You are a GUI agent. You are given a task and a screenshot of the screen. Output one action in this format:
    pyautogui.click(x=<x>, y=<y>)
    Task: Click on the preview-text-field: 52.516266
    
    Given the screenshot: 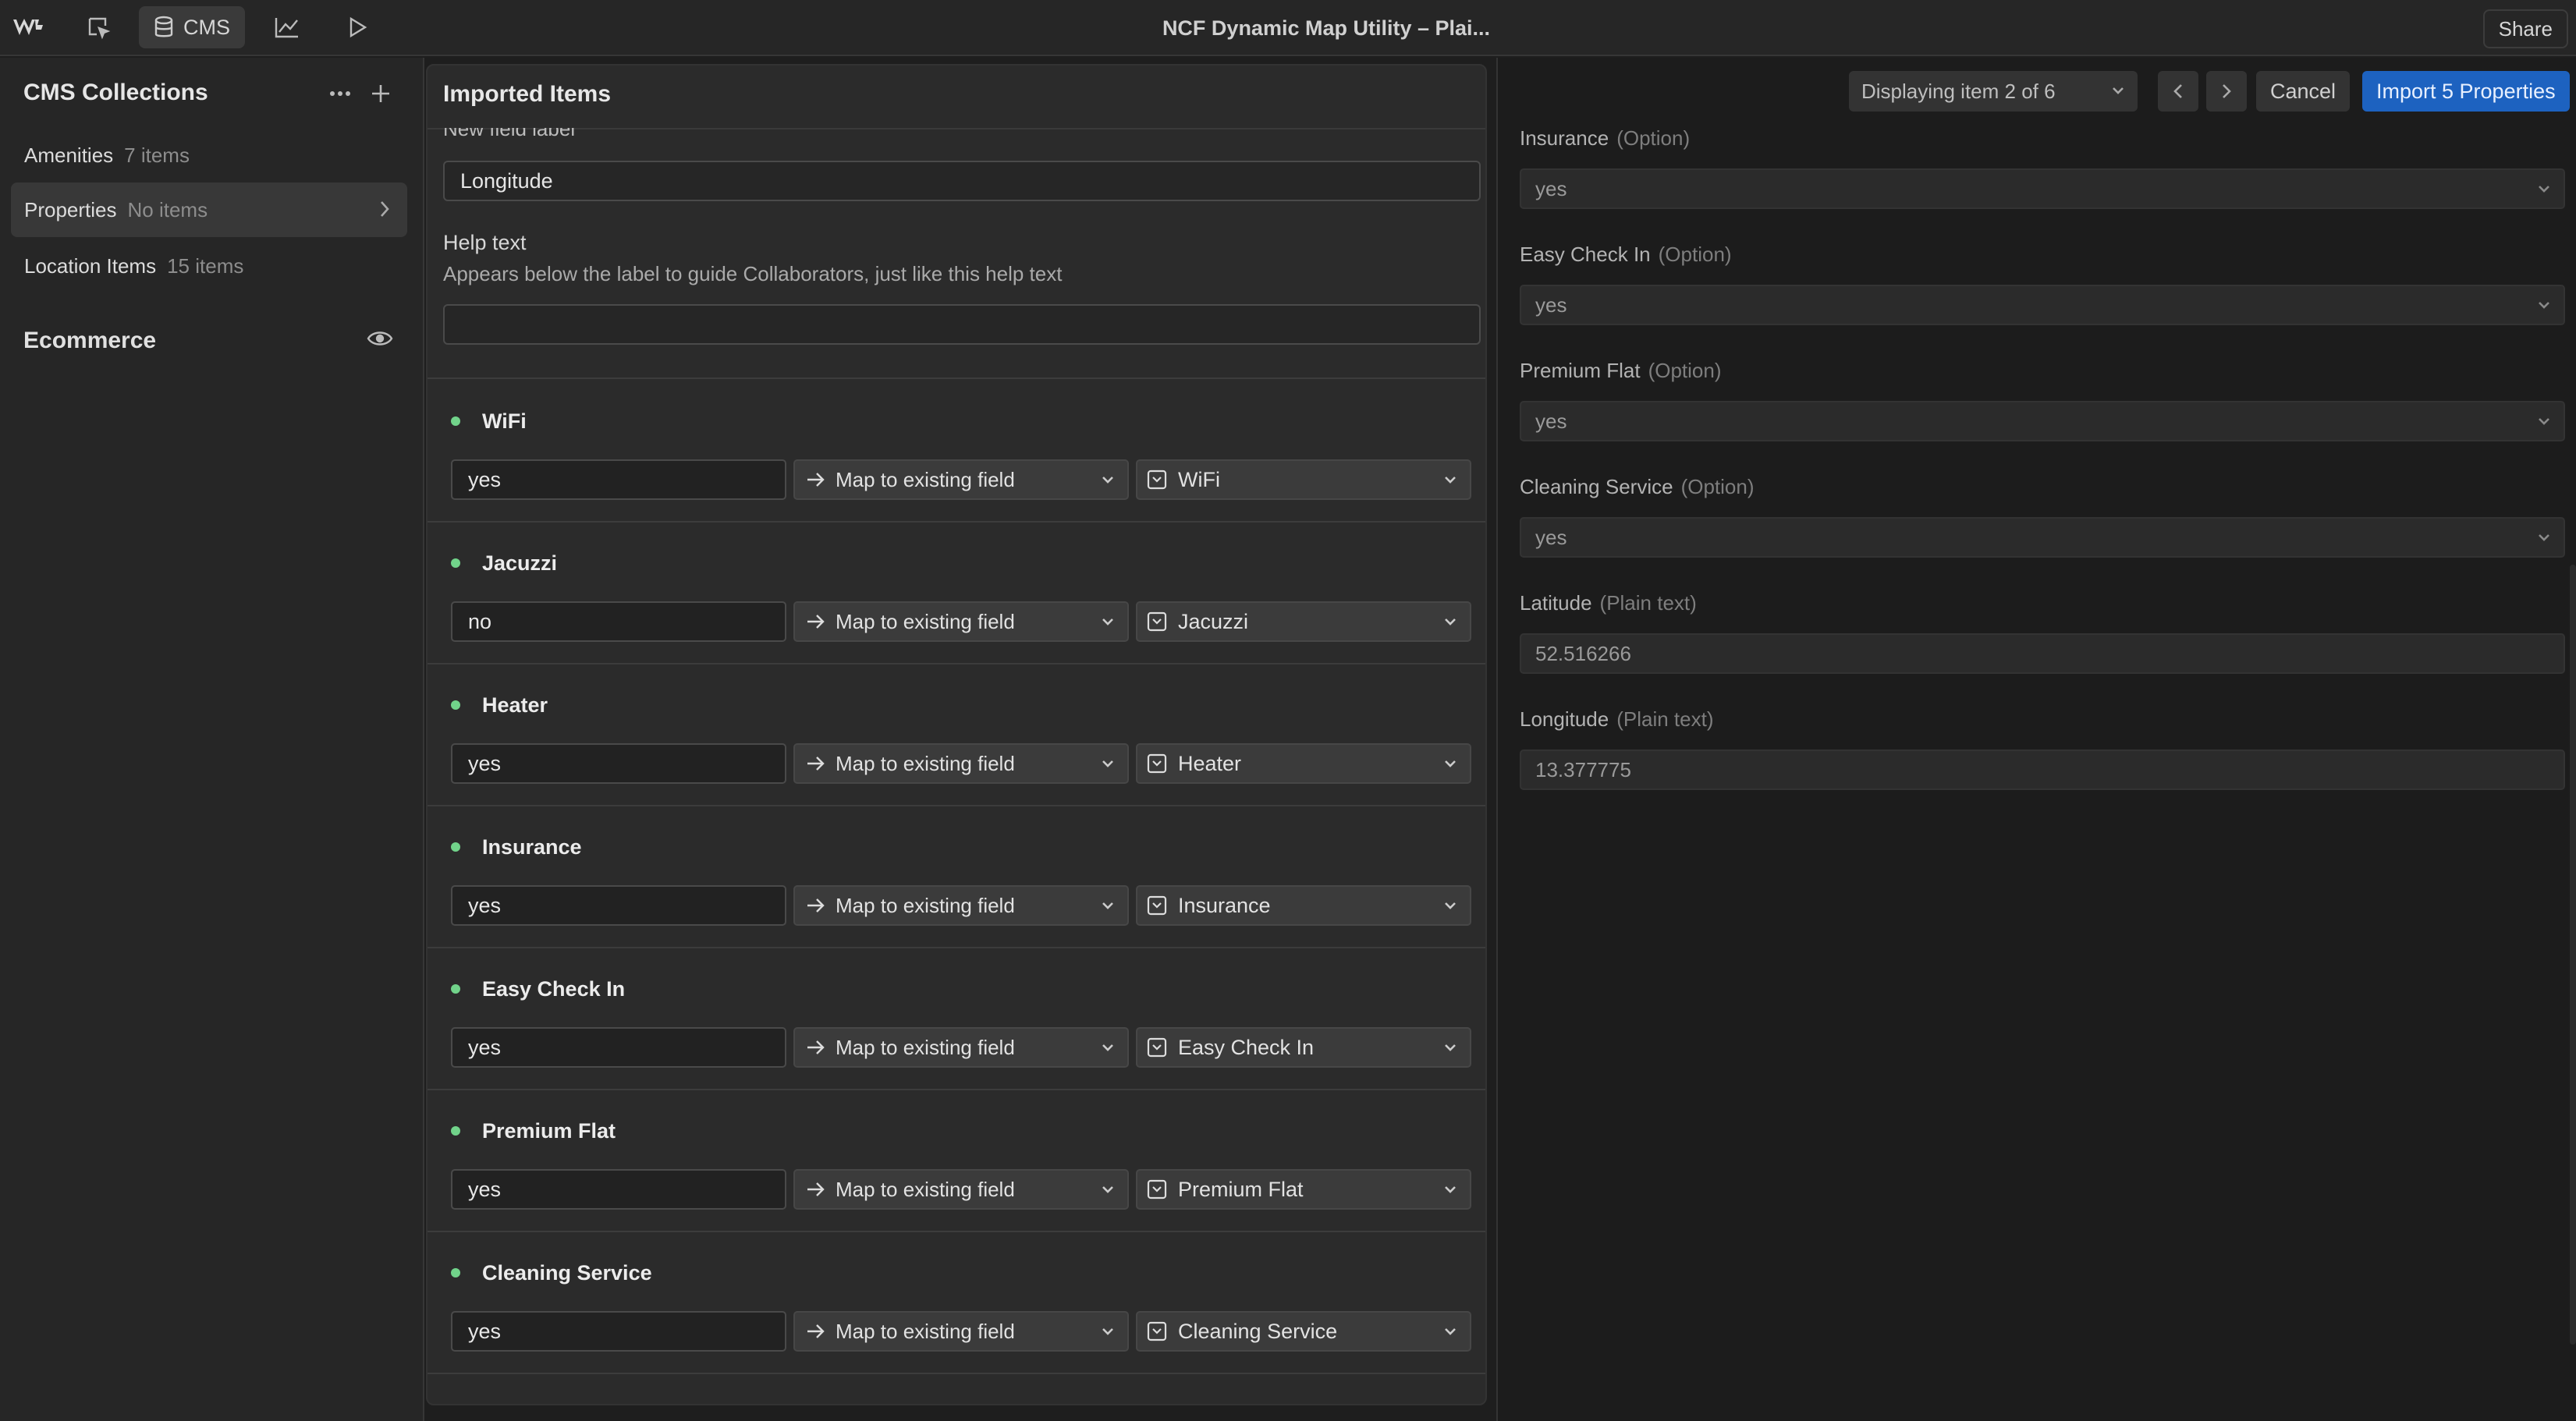 What is the action you would take?
    pyautogui.click(x=2042, y=653)
    